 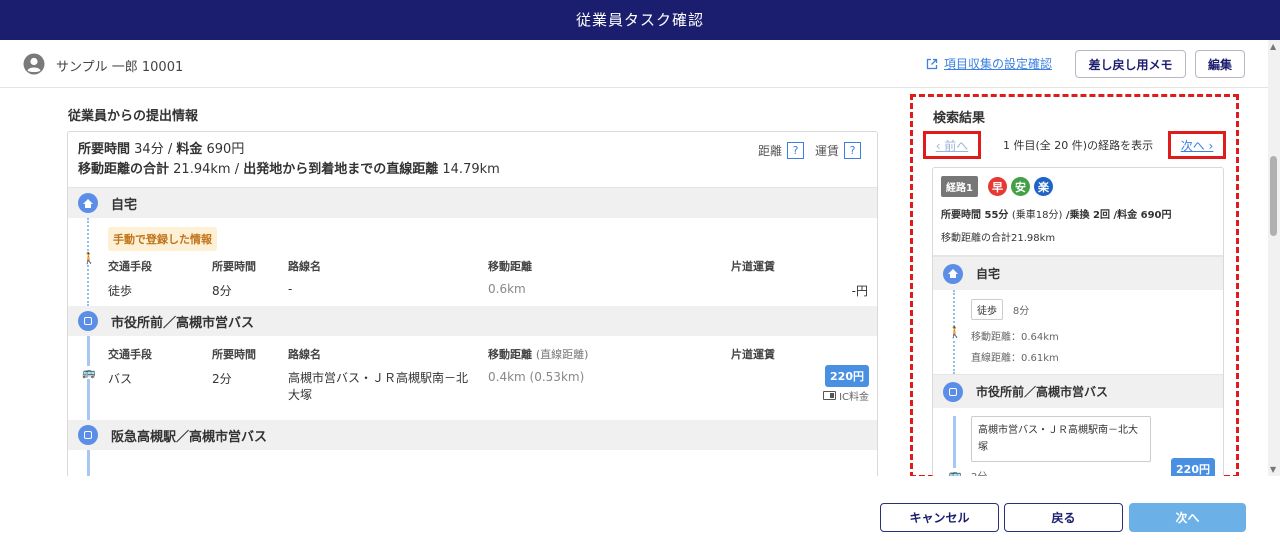 What do you see at coordinates (987, 309) in the screenshot?
I see `walk-chip: 徒歩` at bounding box center [987, 309].